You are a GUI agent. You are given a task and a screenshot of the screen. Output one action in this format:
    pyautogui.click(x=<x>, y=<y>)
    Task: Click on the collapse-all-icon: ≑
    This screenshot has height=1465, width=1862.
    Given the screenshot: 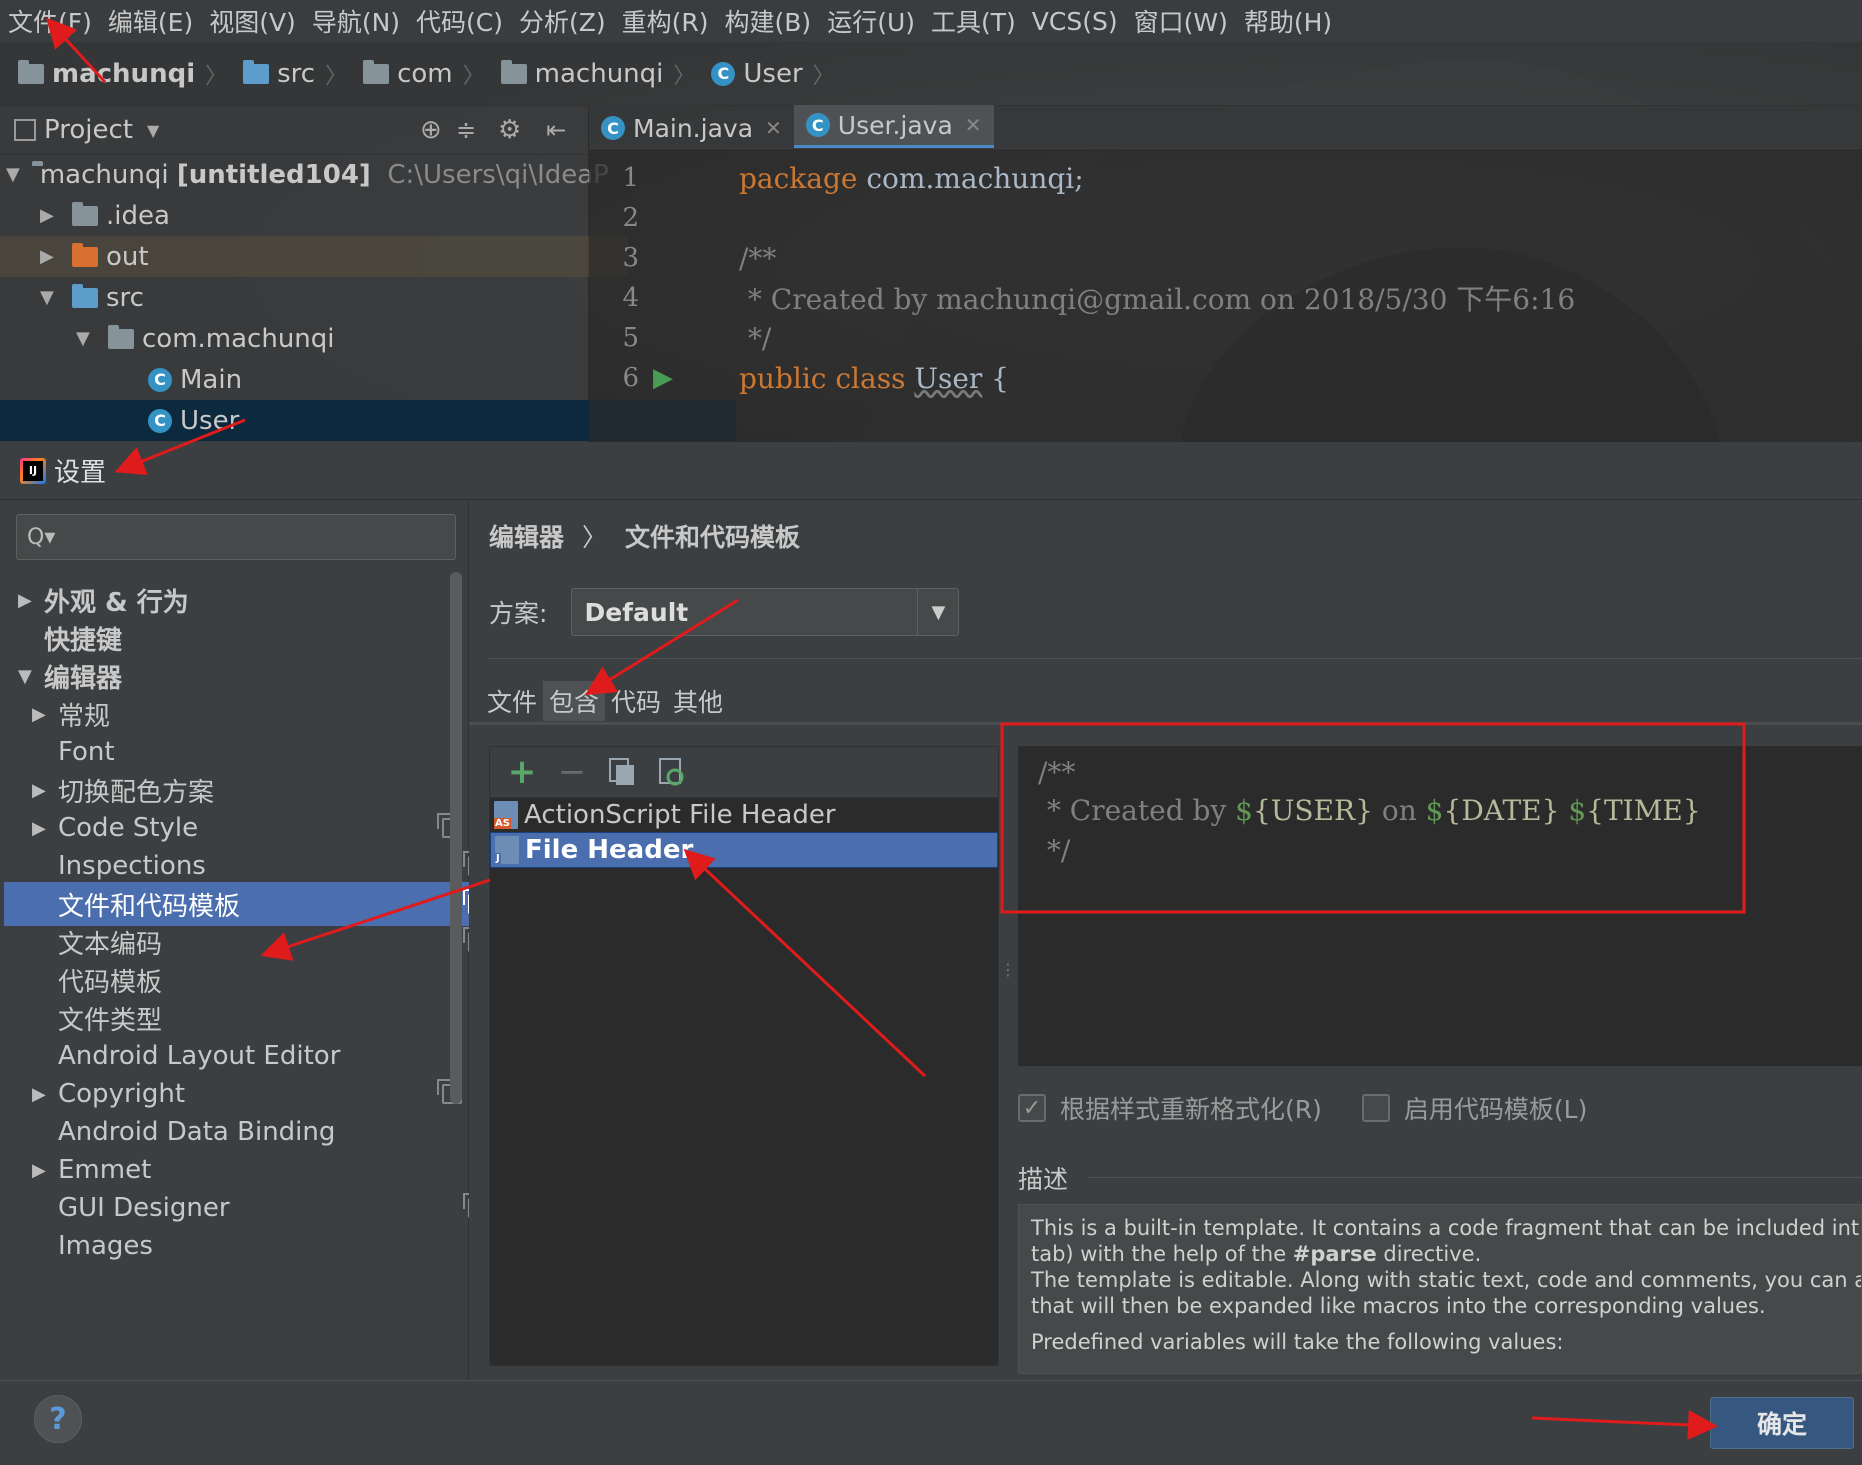 What is the action you would take?
    pyautogui.click(x=466, y=130)
    